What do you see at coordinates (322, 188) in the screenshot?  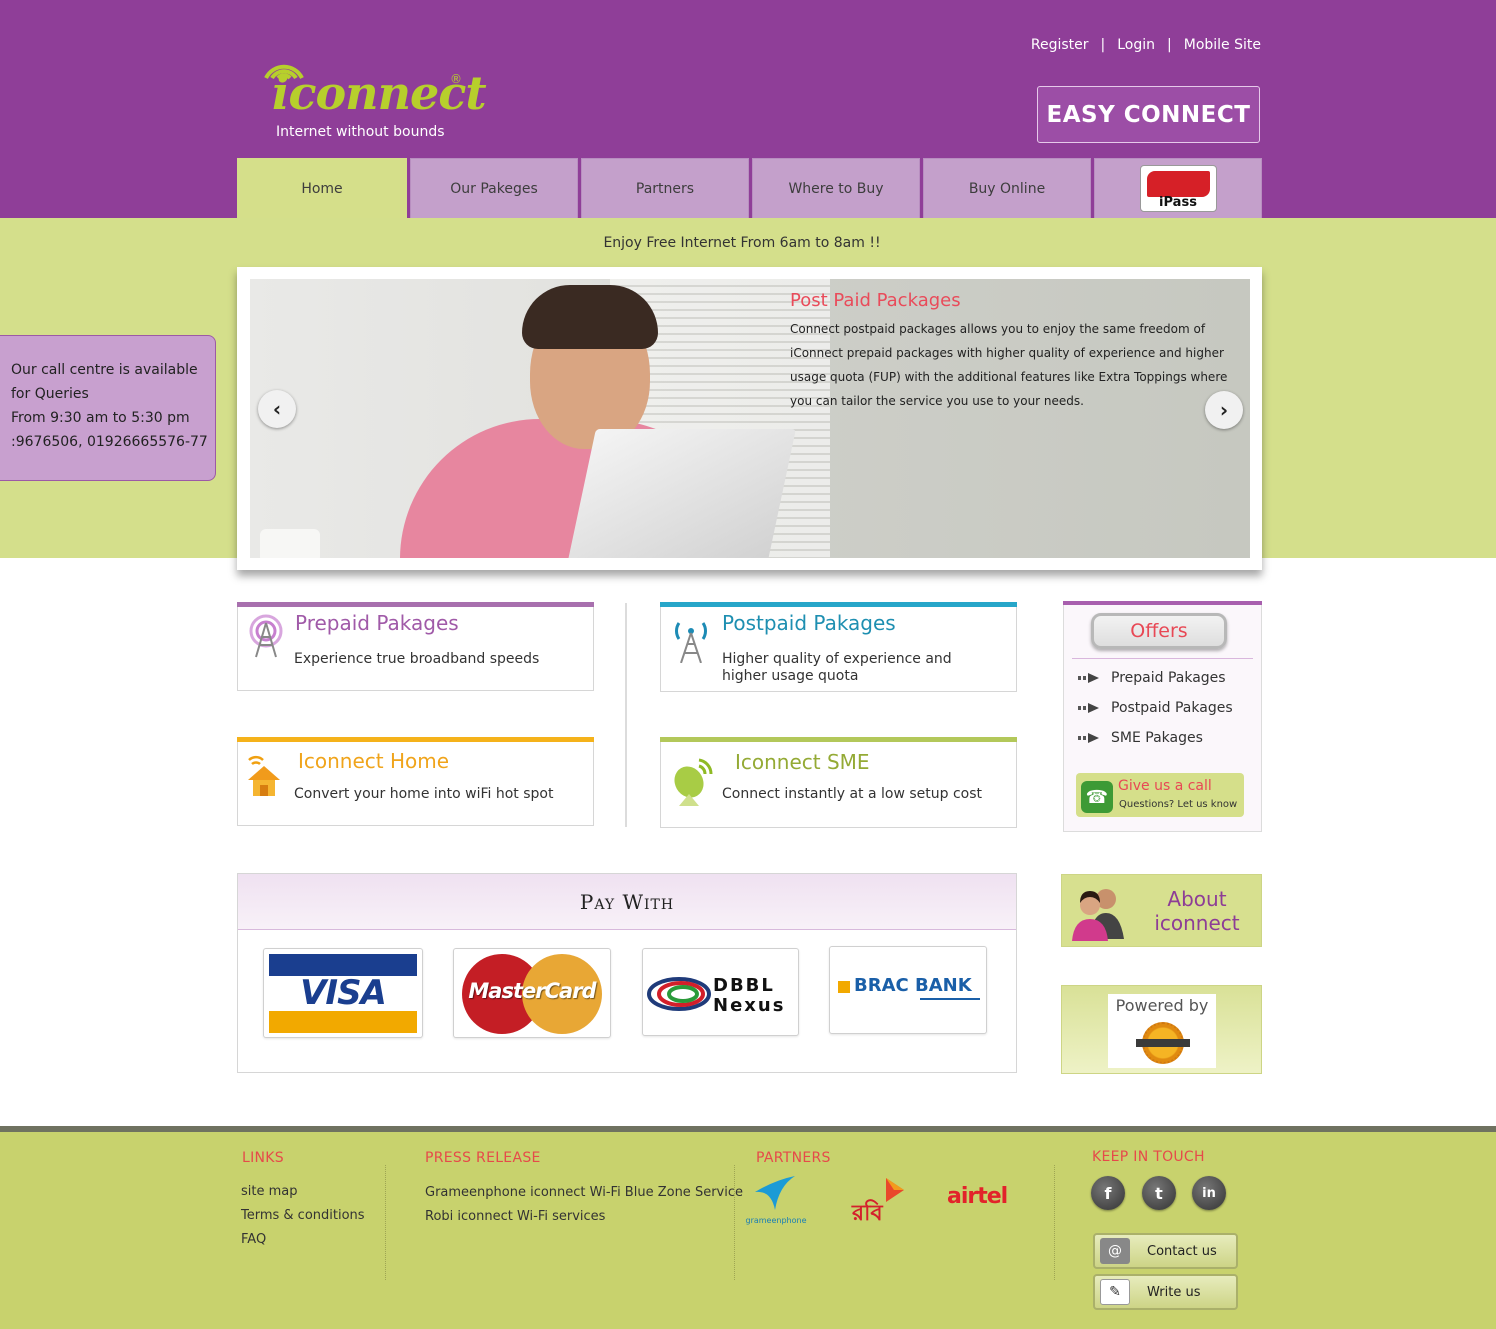 I see `tab-home: Home` at bounding box center [322, 188].